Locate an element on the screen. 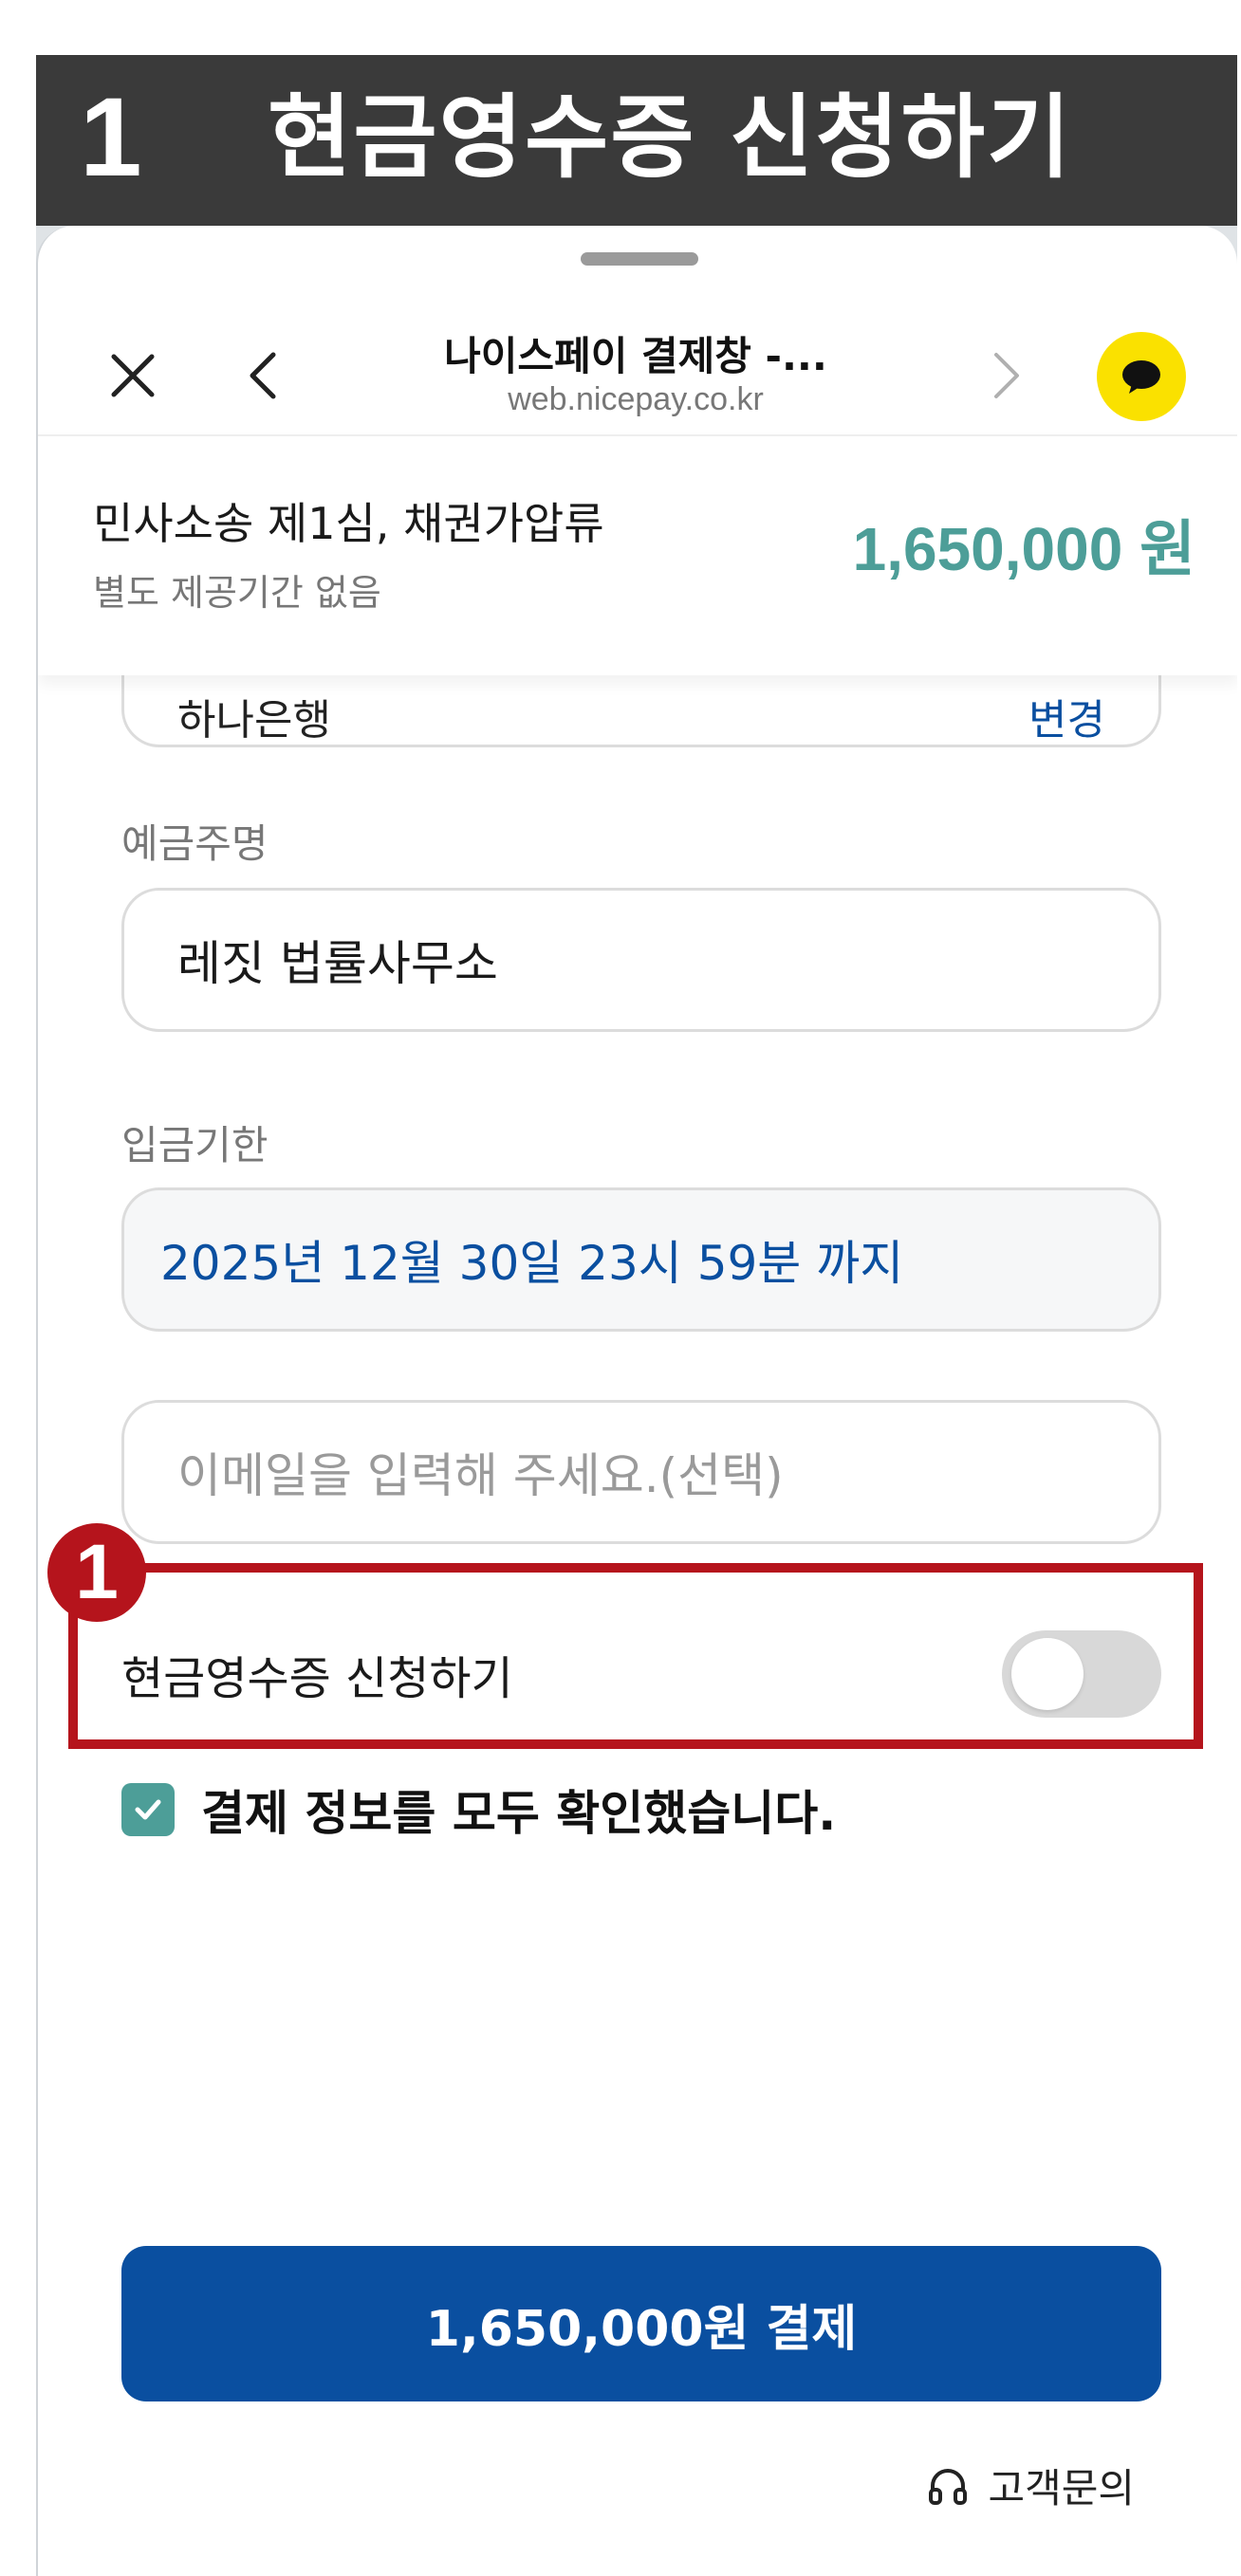  deadline-label: 입금기한 is located at coordinates (195, 1145).